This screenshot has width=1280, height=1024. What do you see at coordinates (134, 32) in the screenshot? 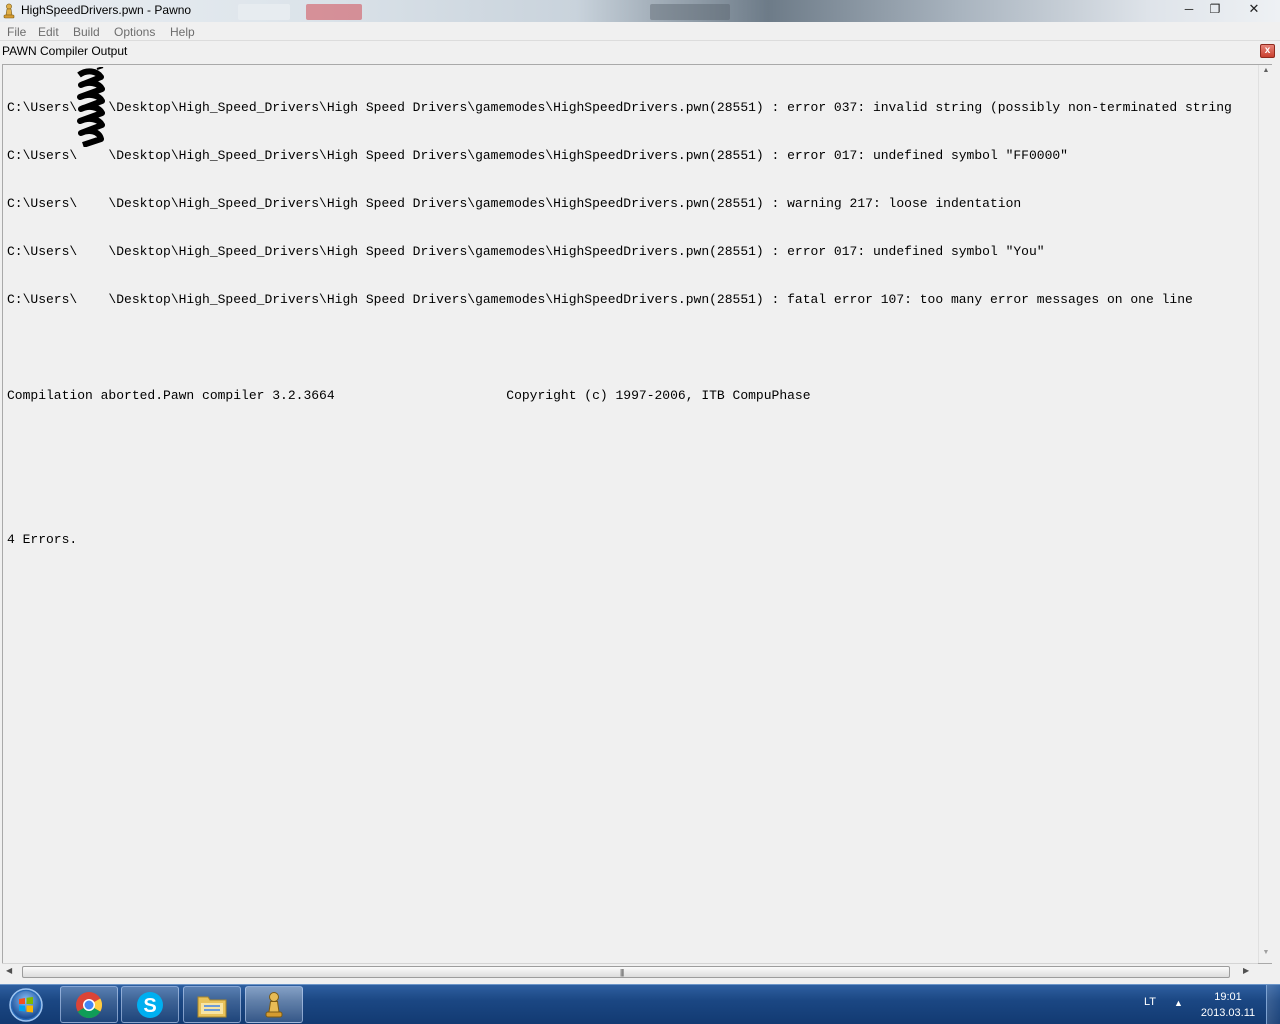
I see `menu-options: Options` at bounding box center [134, 32].